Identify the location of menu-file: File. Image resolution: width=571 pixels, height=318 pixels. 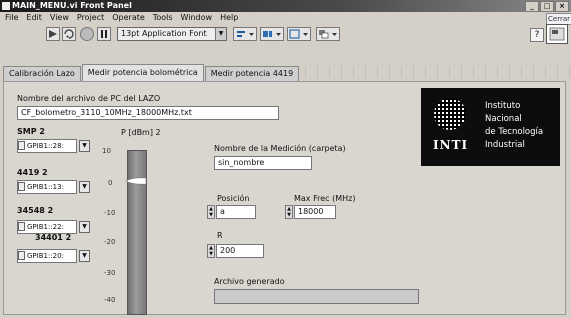
(11, 18).